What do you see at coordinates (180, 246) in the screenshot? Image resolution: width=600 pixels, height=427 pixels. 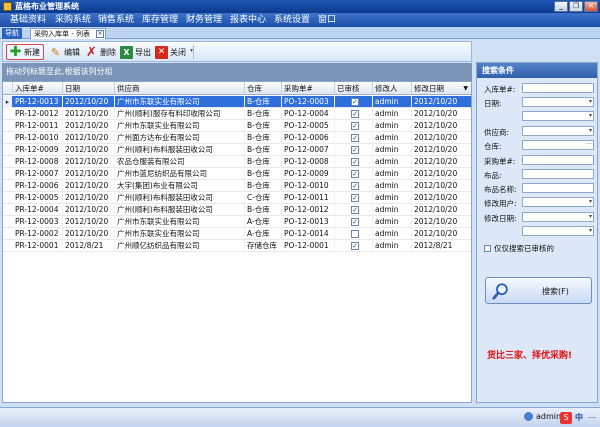 I see `cell-supplier: 广州顺亿纺织品有限公司` at bounding box center [180, 246].